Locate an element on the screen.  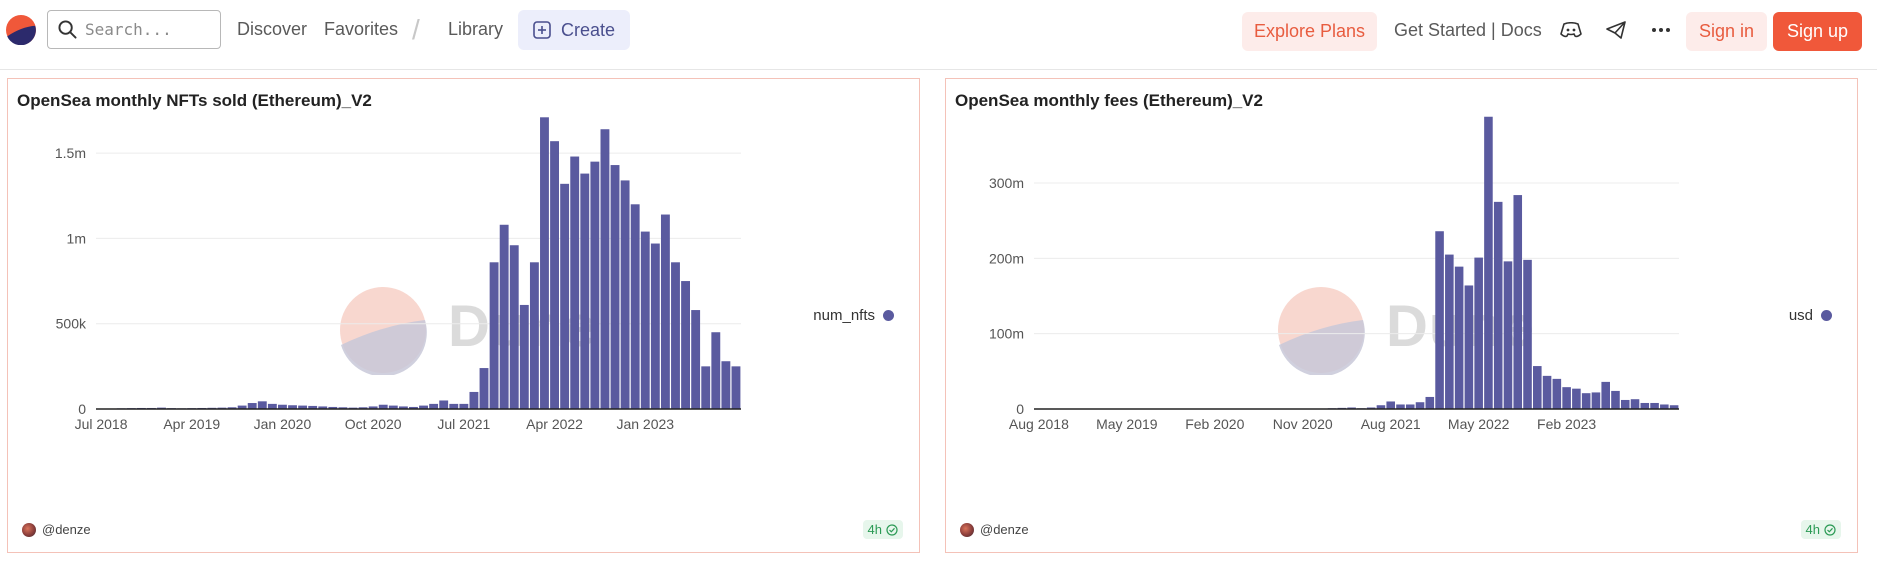
nav-library: Library is located at coordinates (475, 29).